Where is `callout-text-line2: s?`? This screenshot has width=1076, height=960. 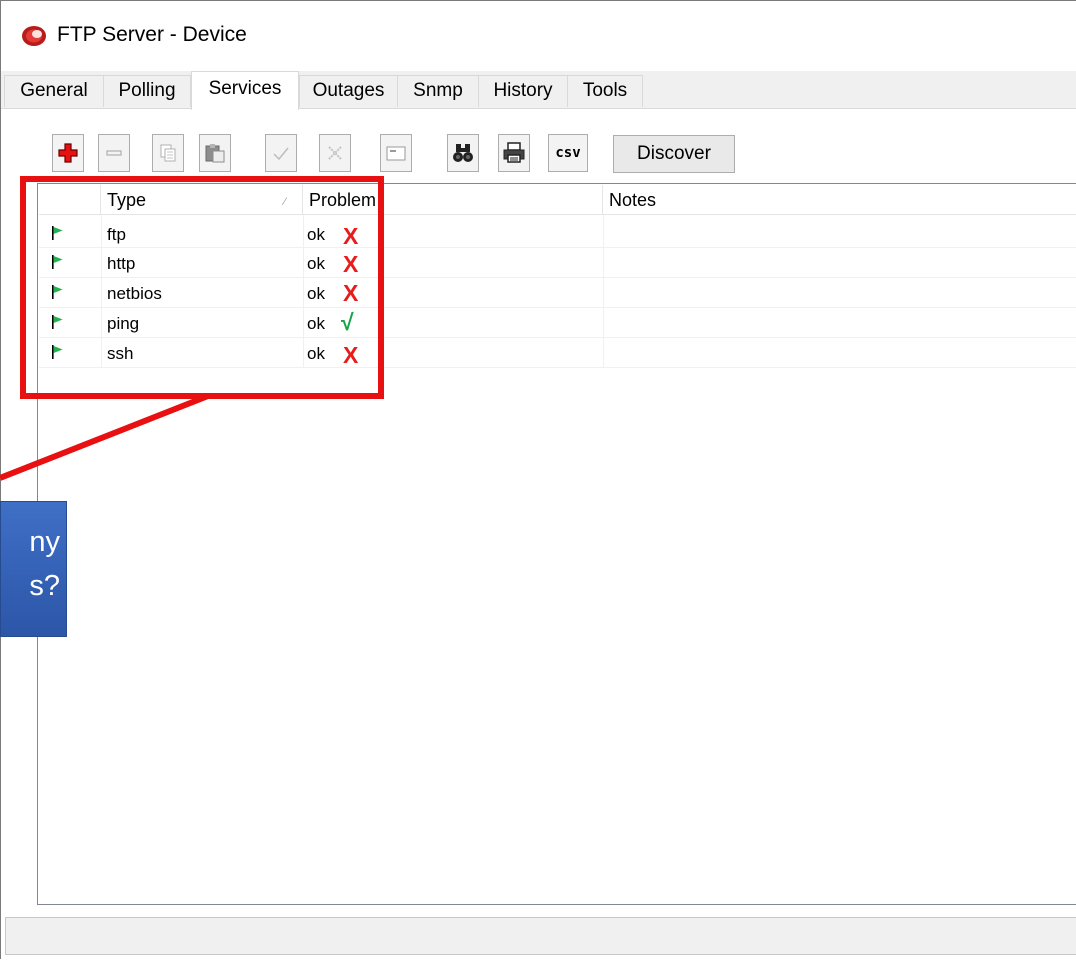
callout-text-line2: s? is located at coordinates (44, 586).